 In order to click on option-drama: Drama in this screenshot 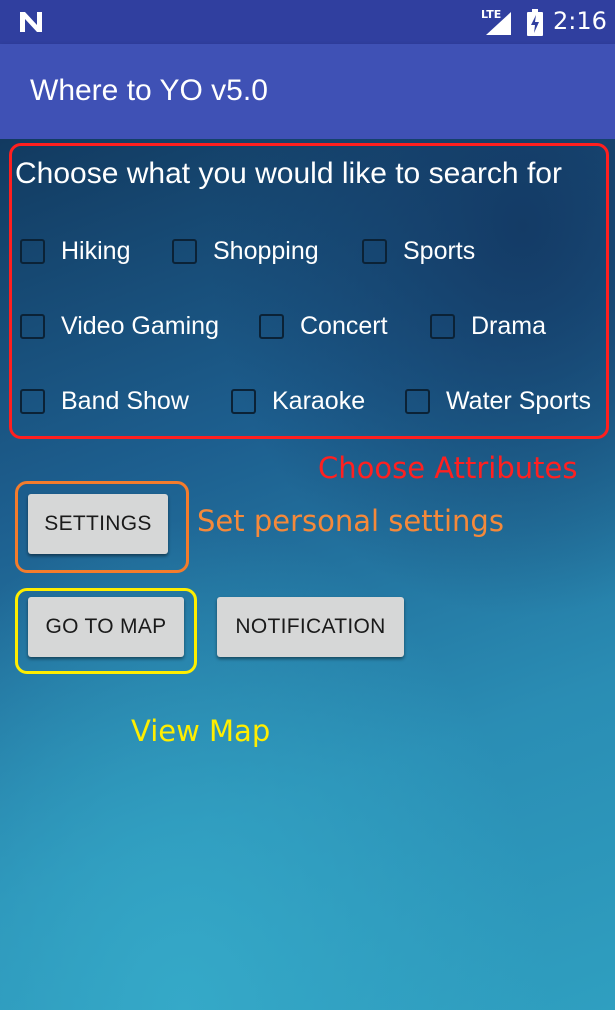, I will do `click(488, 326)`.